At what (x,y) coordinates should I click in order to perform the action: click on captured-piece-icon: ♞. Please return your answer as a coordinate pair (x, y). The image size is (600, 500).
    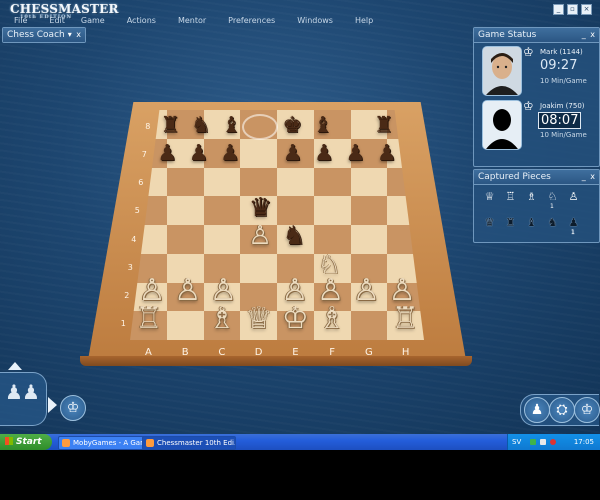
    Looking at the image, I should click on (552, 222).